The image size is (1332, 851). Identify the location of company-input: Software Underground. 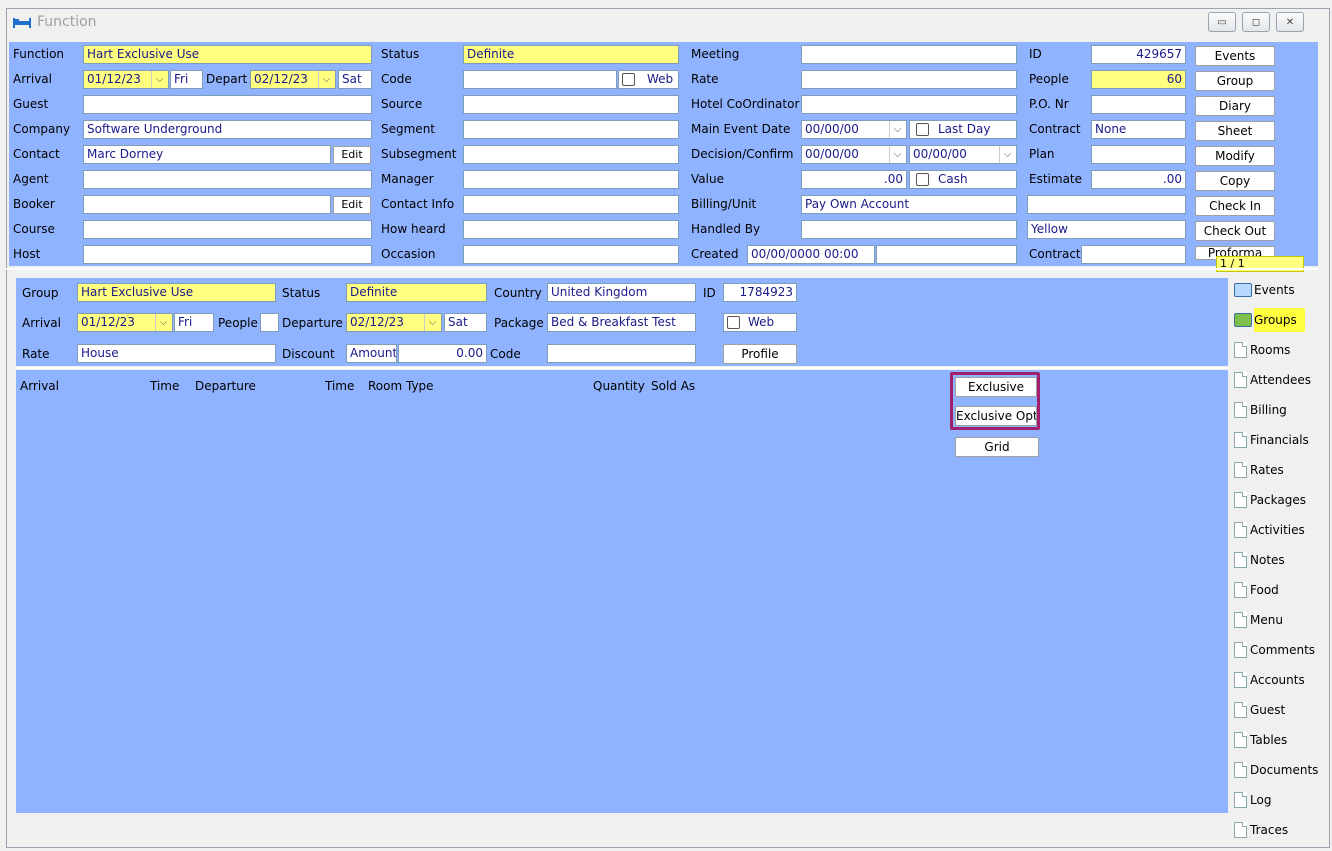
(227, 129).